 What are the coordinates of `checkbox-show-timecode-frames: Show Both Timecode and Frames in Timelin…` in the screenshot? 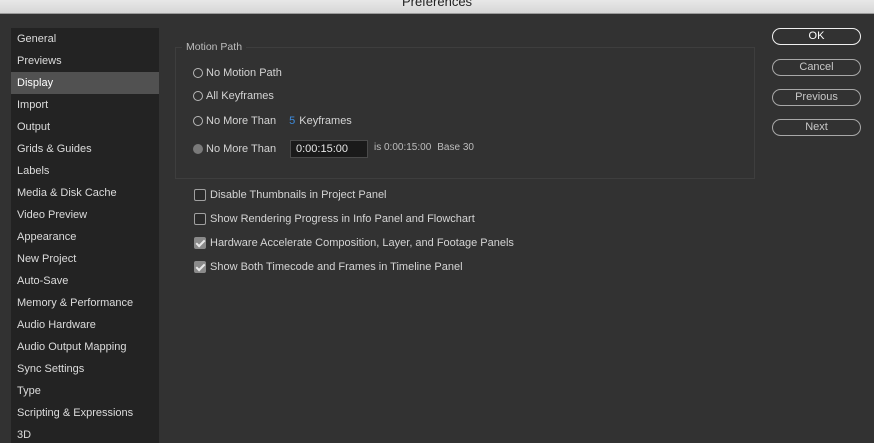 It's located at (328, 267).